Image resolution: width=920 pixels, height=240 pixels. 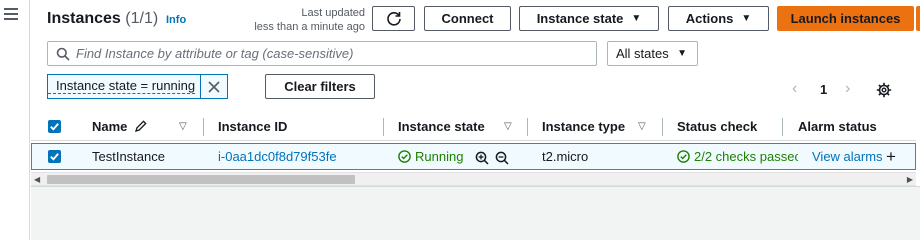 I want to click on column-header-instance-id: Instance ID, so click(x=252, y=126).